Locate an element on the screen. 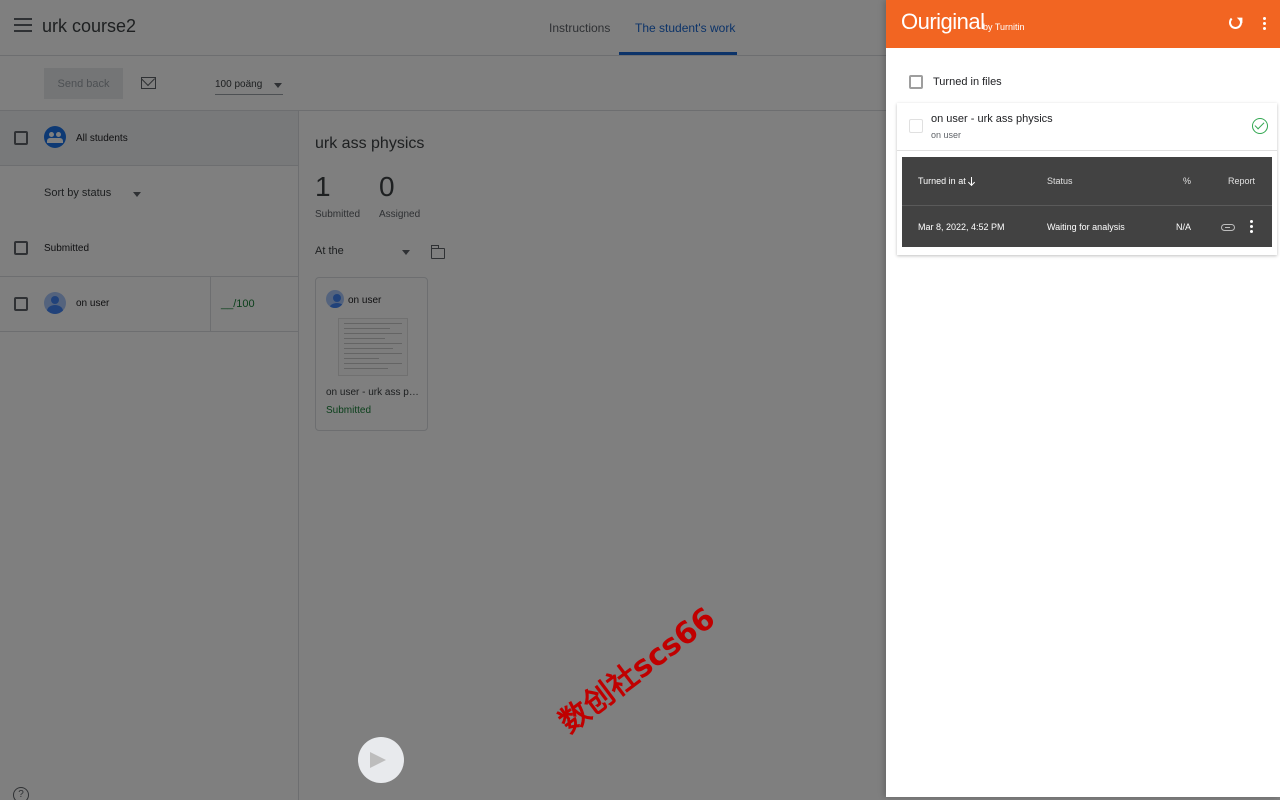 The image size is (1280, 800). column-percent: % is located at coordinates (1187, 181).